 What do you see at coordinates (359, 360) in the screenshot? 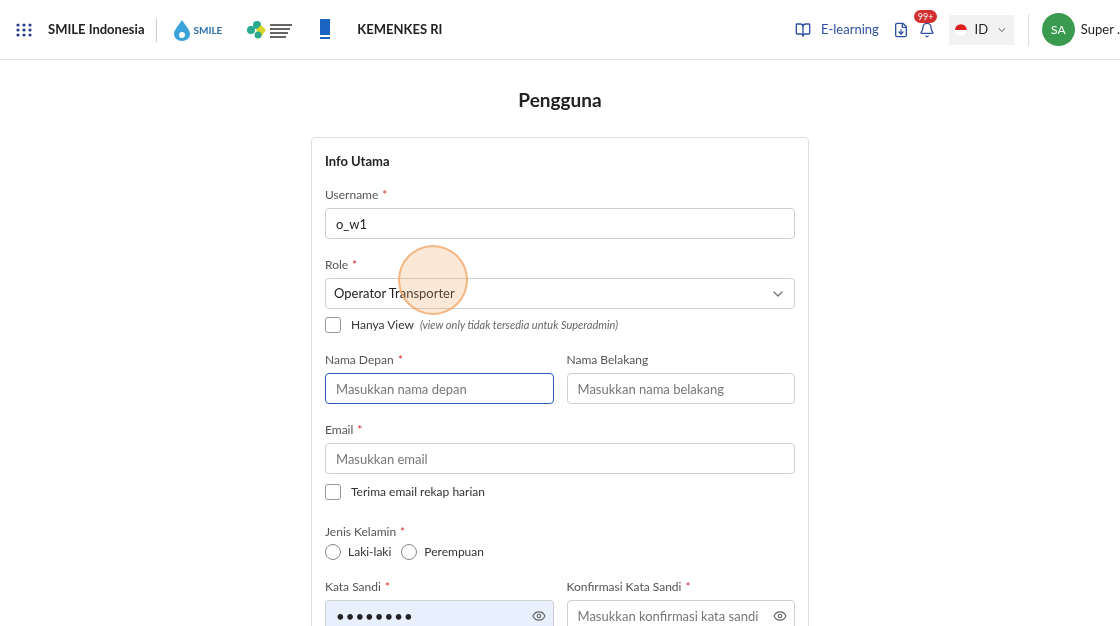
I see `field-label: Nama Depan` at bounding box center [359, 360].